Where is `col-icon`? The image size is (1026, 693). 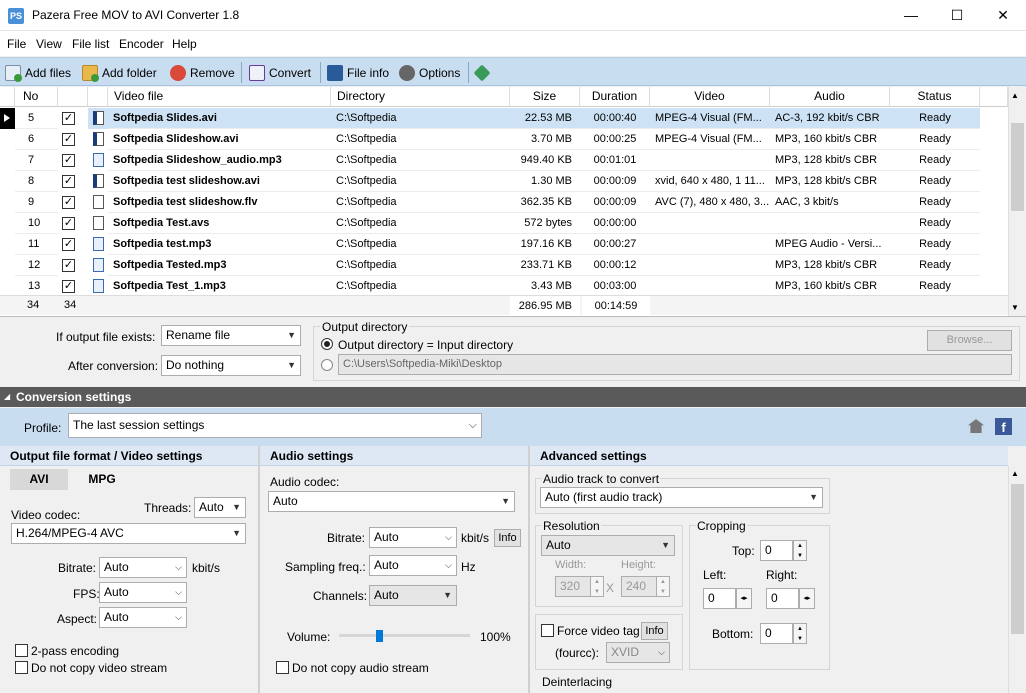
col-icon is located at coordinates (98, 97).